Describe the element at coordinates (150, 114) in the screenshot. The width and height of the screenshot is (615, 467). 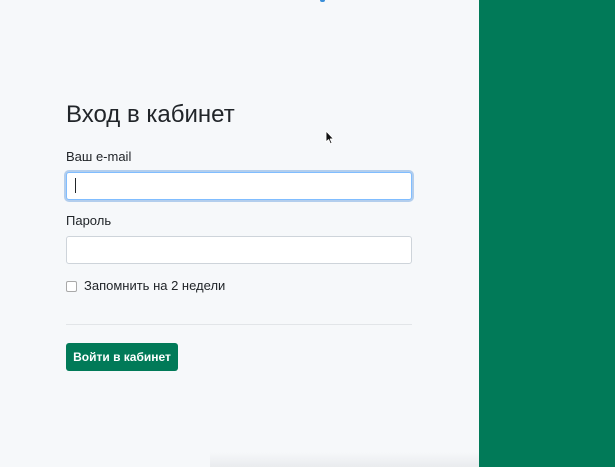
I see `page-title: Вход в кабинет` at that location.